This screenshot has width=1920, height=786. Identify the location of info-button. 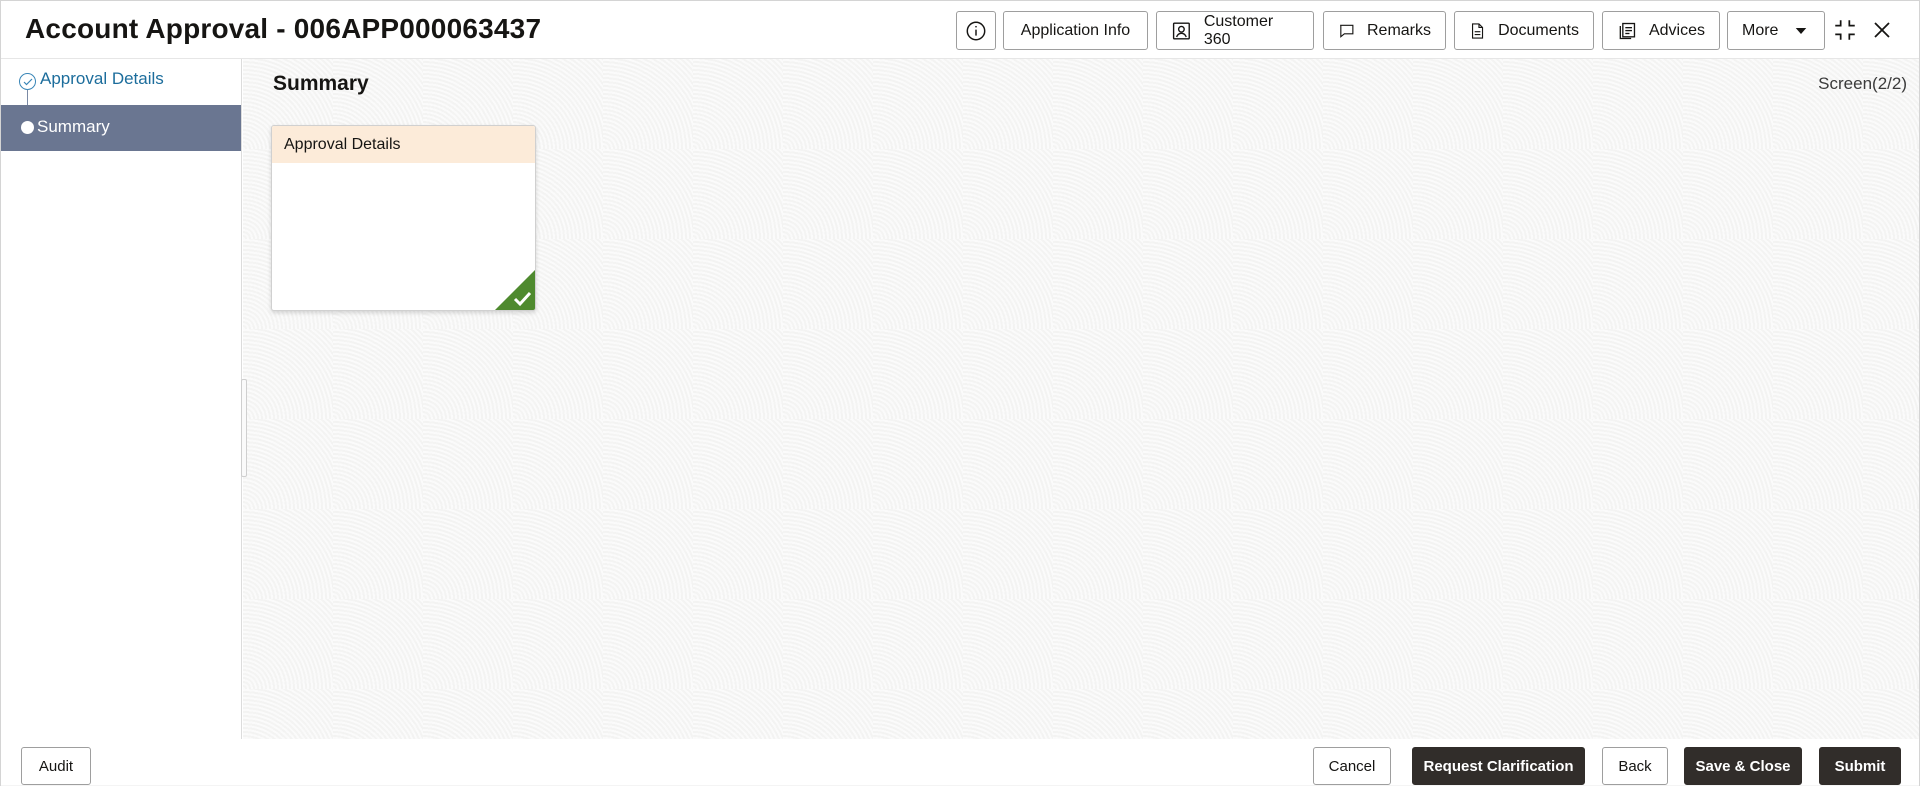
(976, 30).